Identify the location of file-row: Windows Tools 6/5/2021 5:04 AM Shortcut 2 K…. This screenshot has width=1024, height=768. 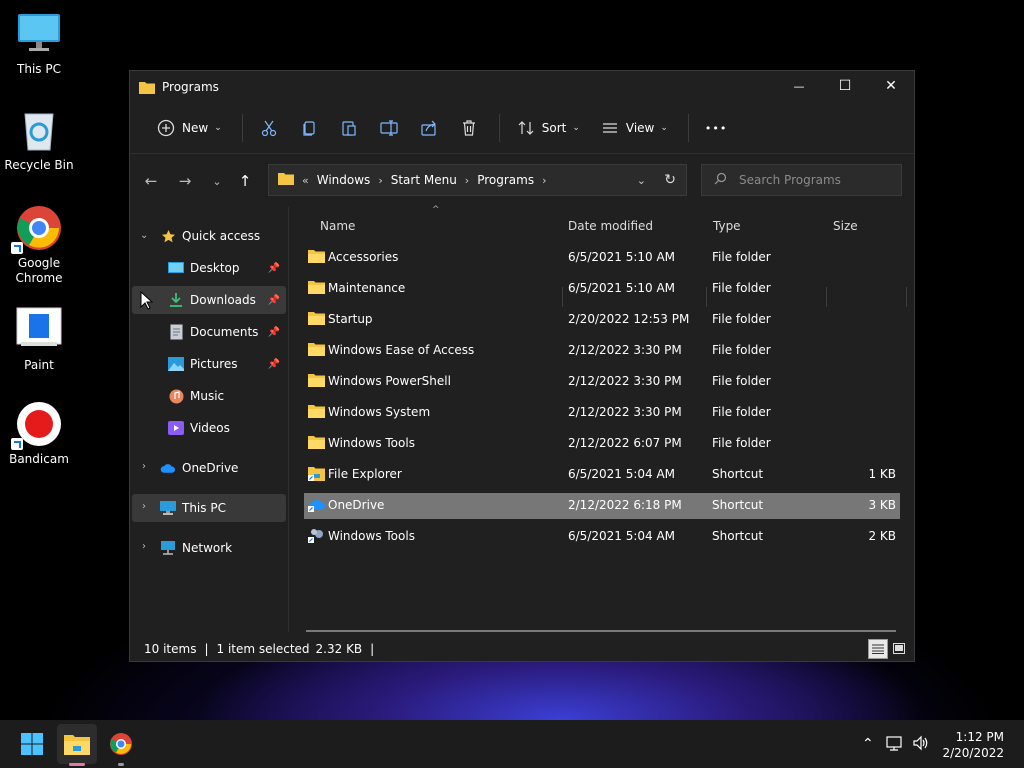
(602, 537).